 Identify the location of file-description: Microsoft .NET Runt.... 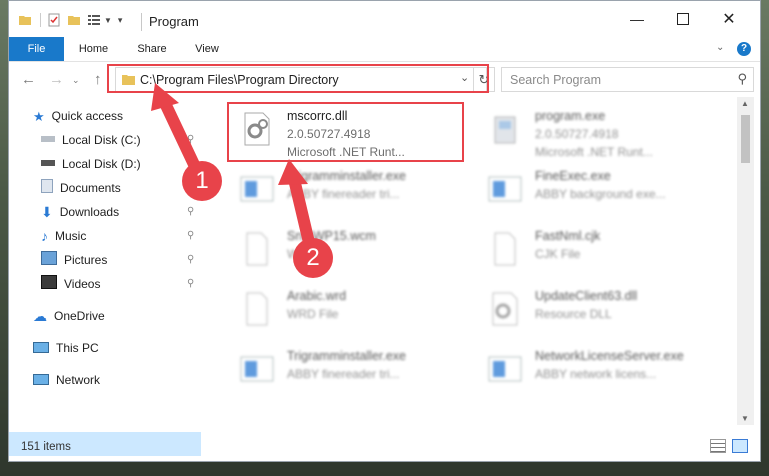
(594, 152).